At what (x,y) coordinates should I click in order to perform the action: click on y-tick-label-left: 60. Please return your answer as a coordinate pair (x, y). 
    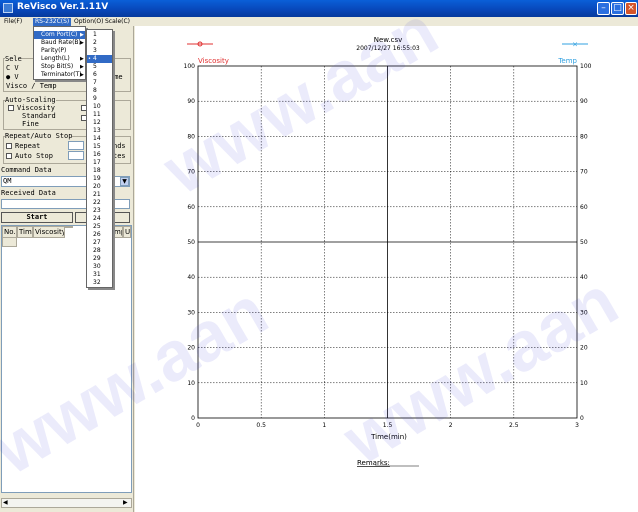
    Looking at the image, I should click on (191, 207).